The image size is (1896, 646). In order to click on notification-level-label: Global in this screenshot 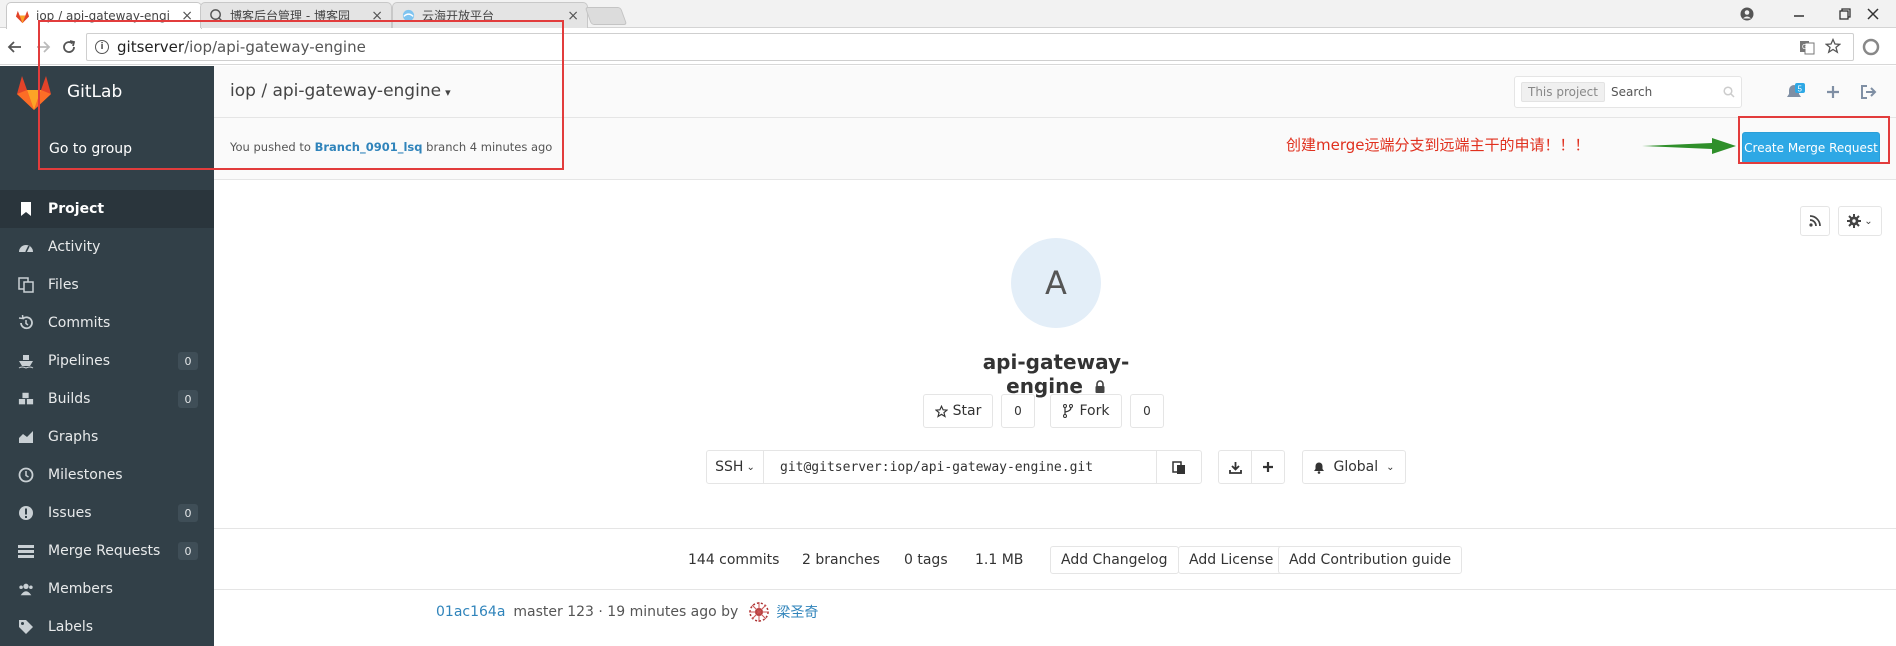, I will do `click(1356, 467)`.